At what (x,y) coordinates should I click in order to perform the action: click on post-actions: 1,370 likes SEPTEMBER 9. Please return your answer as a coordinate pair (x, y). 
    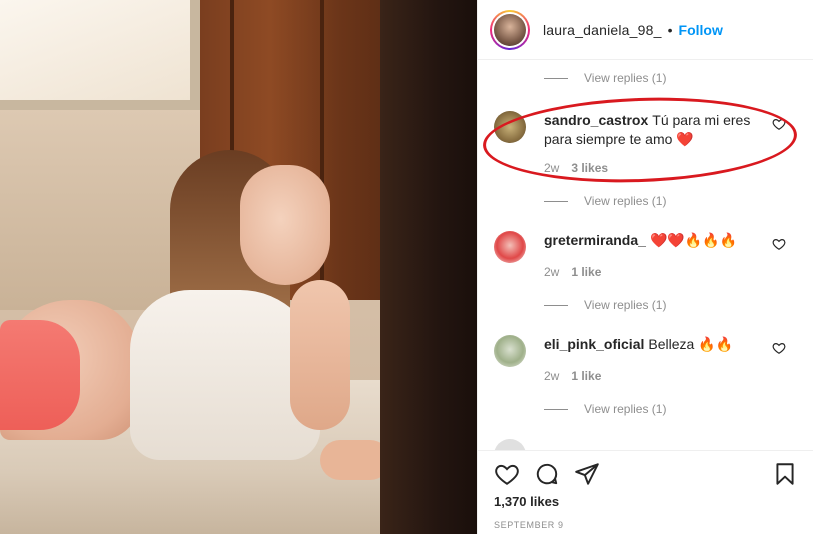
    Looking at the image, I should click on (645, 492).